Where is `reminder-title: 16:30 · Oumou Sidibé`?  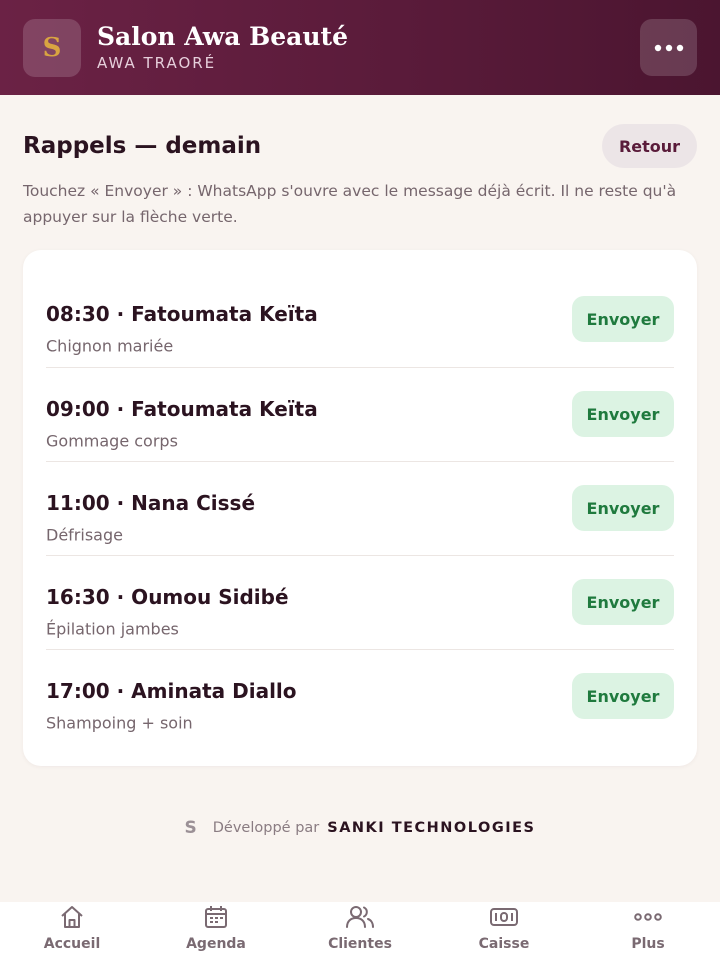
reminder-title: 16:30 · Oumou Sidibé is located at coordinates (167, 597).